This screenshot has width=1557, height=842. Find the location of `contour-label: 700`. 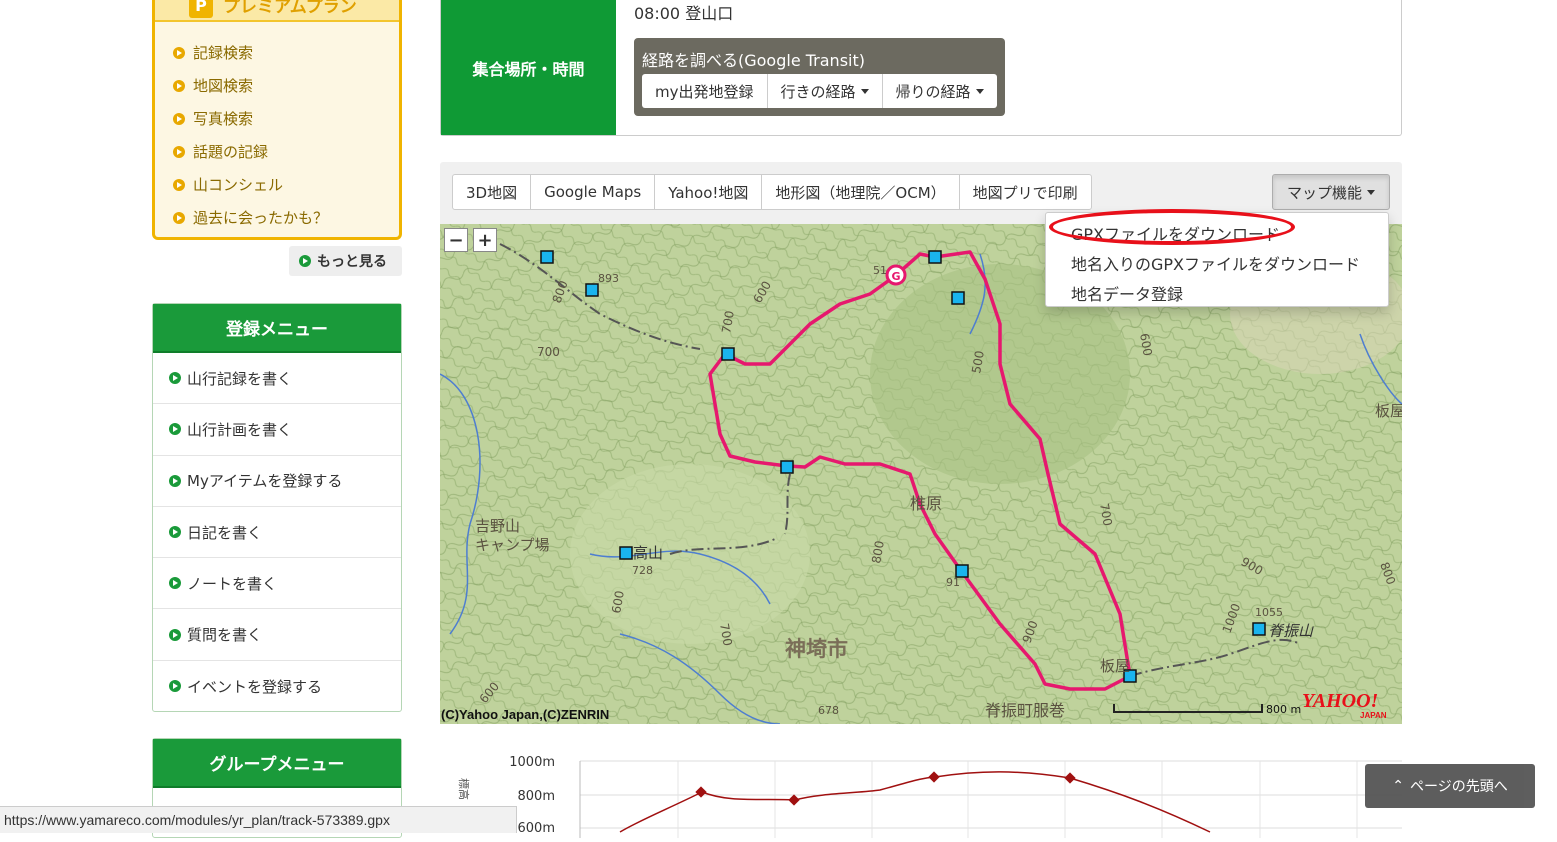

contour-label: 700 is located at coordinates (548, 352).